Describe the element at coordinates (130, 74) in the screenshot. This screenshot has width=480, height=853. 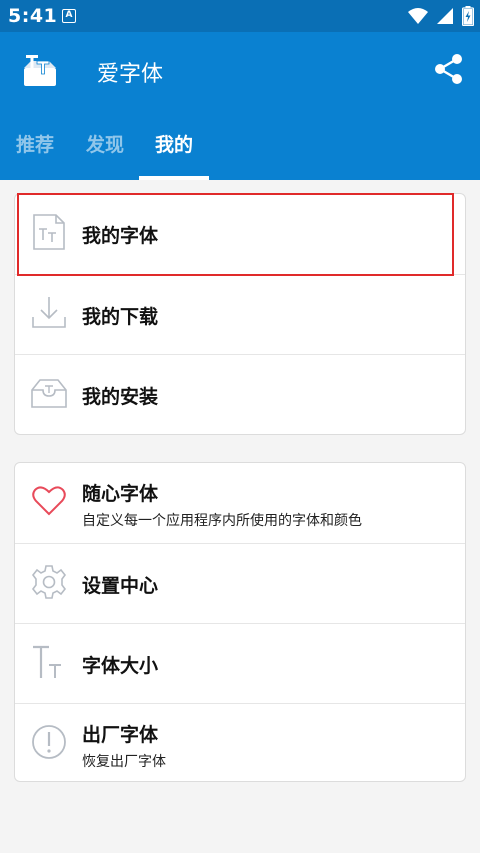
I see `app-title: 爱字体` at that location.